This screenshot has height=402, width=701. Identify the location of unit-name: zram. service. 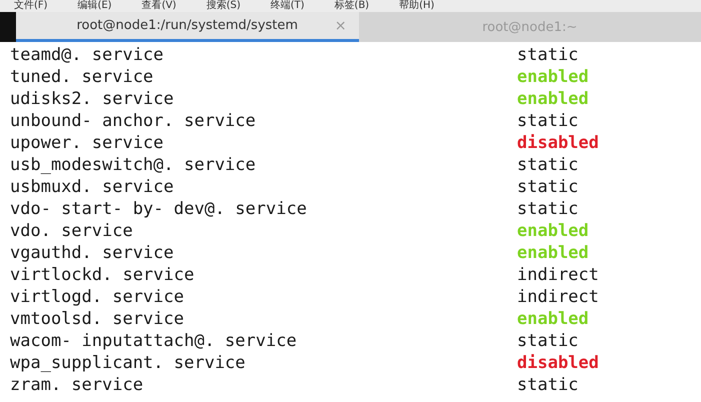
(77, 385).